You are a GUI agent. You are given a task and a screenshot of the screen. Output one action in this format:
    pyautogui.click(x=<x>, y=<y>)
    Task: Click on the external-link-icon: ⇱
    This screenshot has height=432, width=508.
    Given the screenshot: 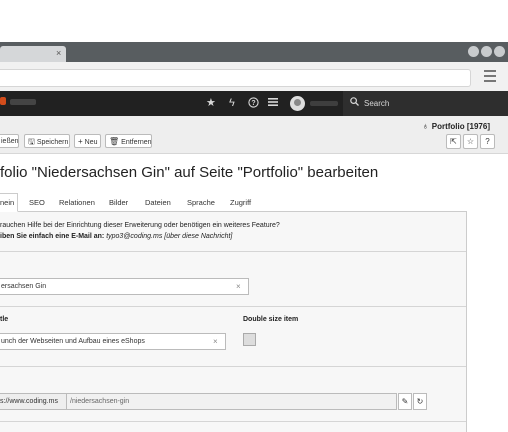 What is the action you would take?
    pyautogui.click(x=453, y=141)
    